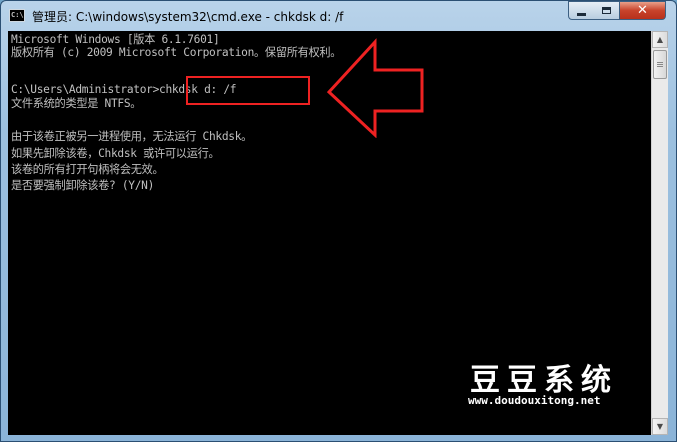 Image resolution: width=677 pixels, height=442 pixels. I want to click on scroll-up-button: ▲, so click(660, 39).